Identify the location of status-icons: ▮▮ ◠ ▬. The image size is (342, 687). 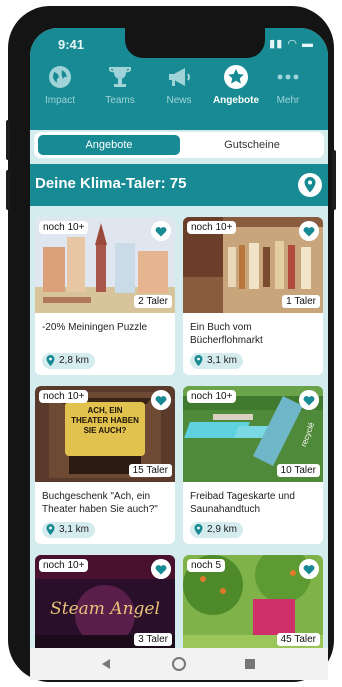
(291, 44).